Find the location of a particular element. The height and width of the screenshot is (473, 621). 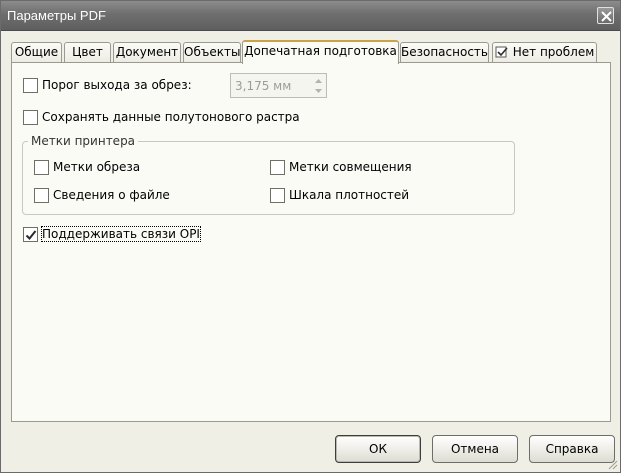

crop-marks-row: Метки обреза is located at coordinates (94, 168).